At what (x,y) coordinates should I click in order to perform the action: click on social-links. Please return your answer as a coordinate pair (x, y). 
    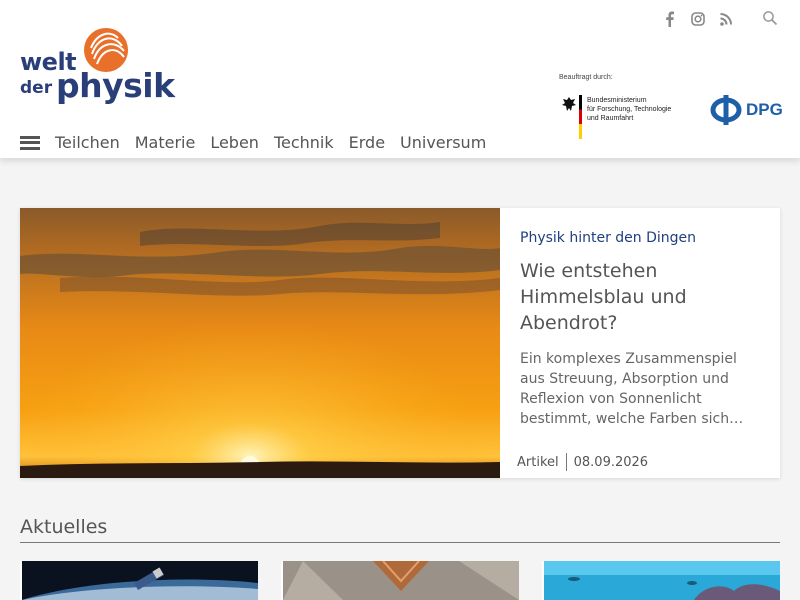
    Looking at the image, I should click on (698, 19).